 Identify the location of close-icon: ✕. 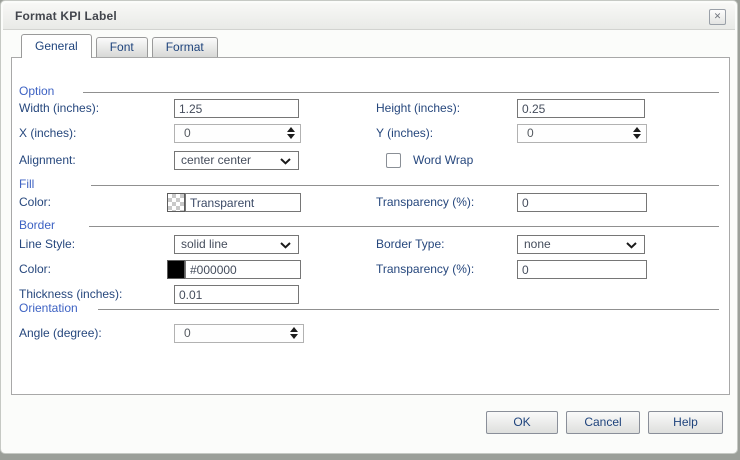
(717, 17).